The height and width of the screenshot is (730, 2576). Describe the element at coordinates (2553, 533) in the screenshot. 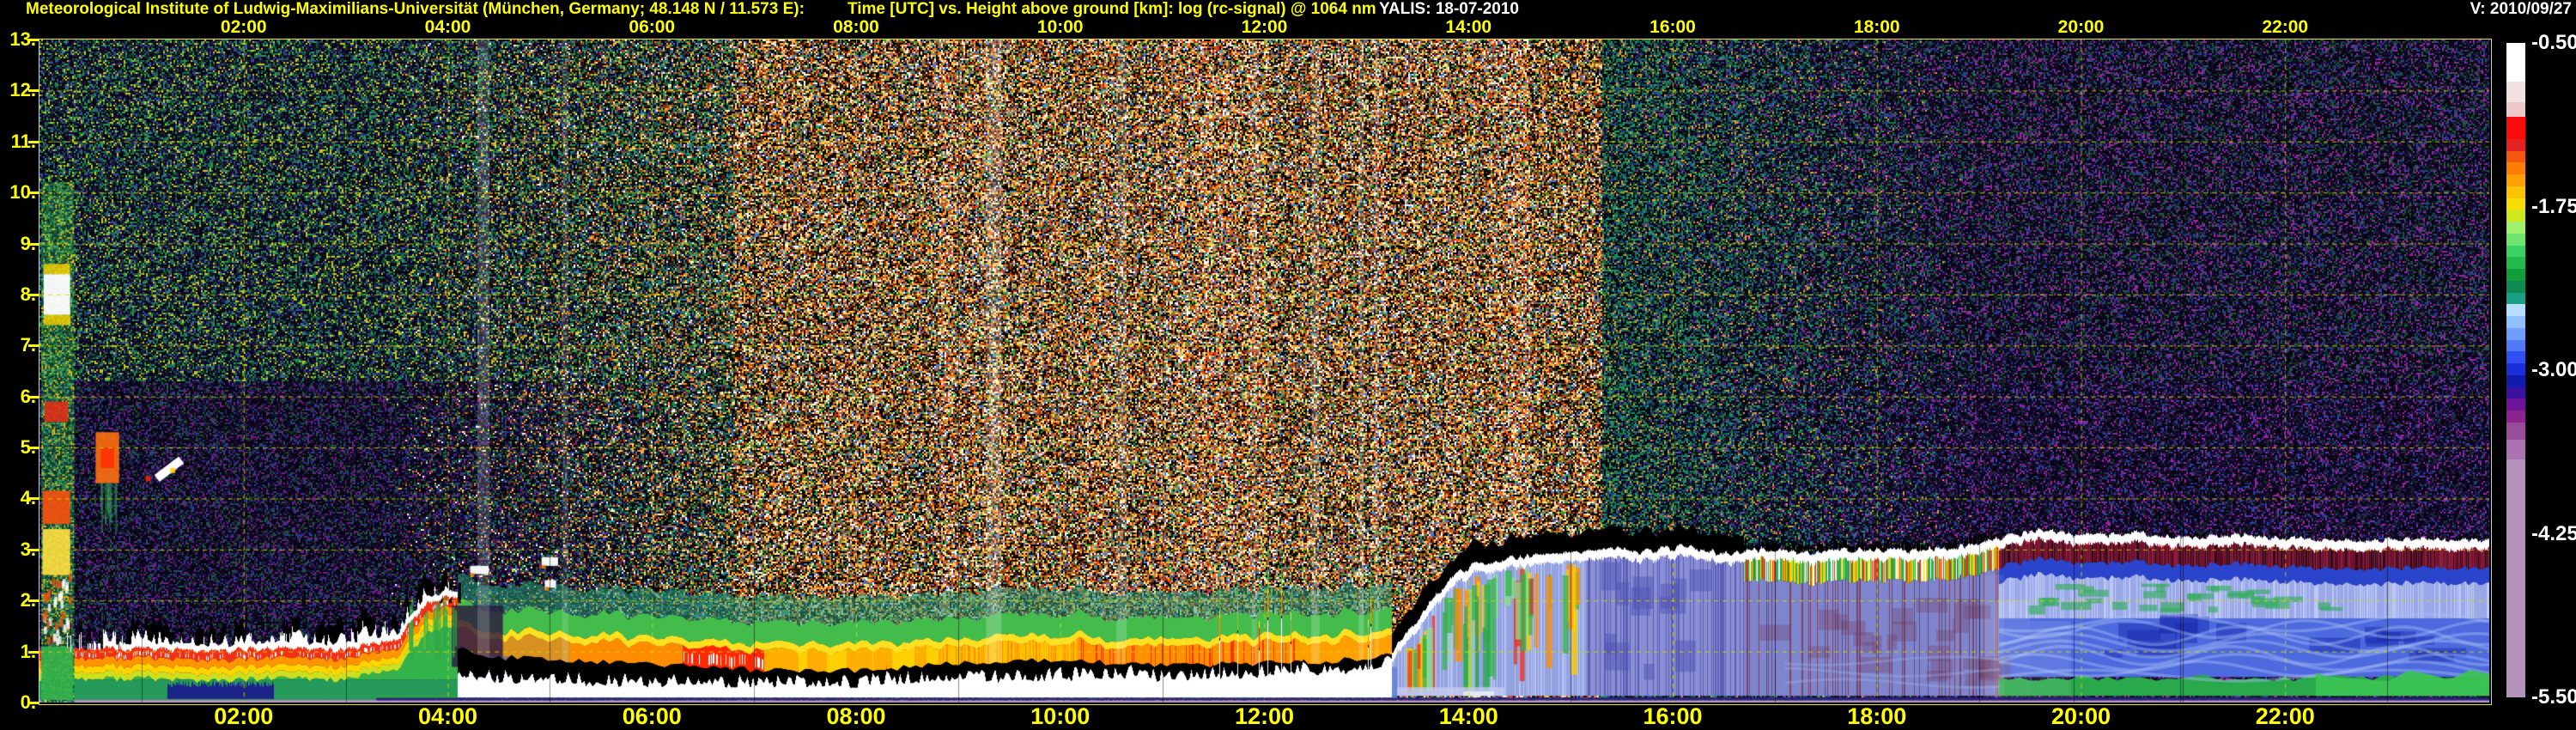

I see `colorbar-tick-label: -4.25` at that location.